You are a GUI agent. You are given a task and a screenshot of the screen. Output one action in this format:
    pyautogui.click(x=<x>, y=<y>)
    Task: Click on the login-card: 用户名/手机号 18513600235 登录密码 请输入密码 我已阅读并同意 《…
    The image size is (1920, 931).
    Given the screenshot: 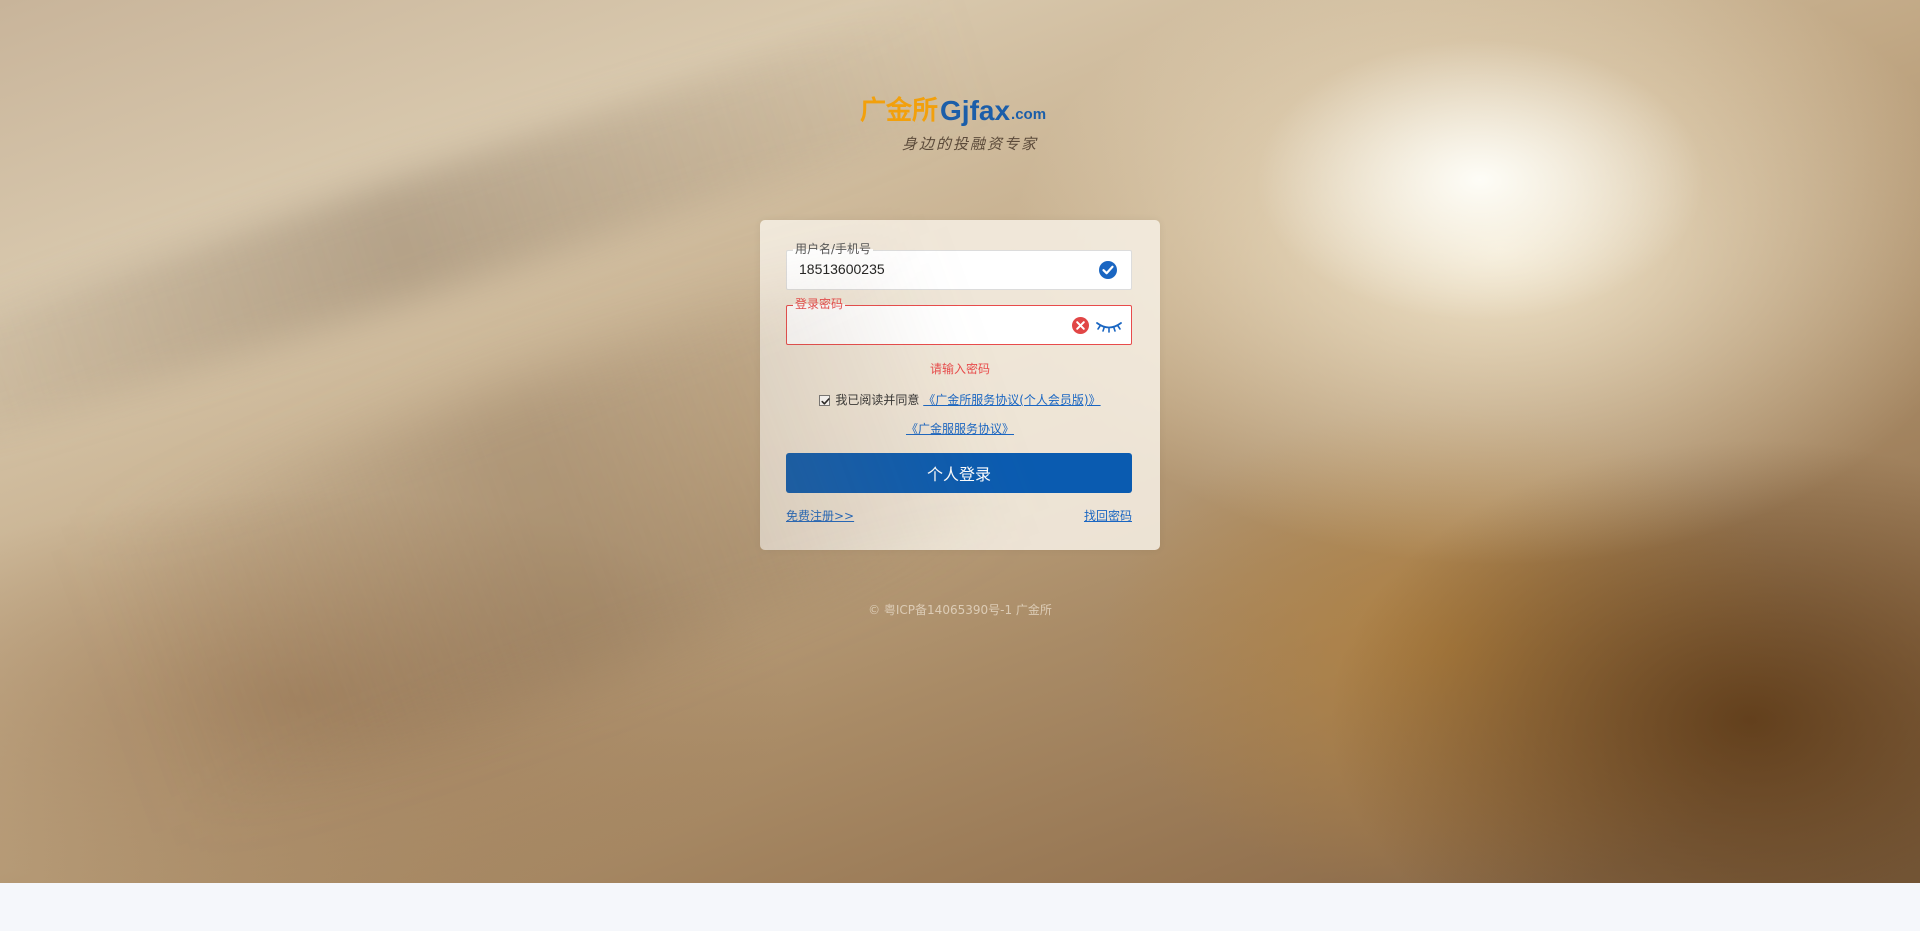 What is the action you would take?
    pyautogui.click(x=960, y=385)
    